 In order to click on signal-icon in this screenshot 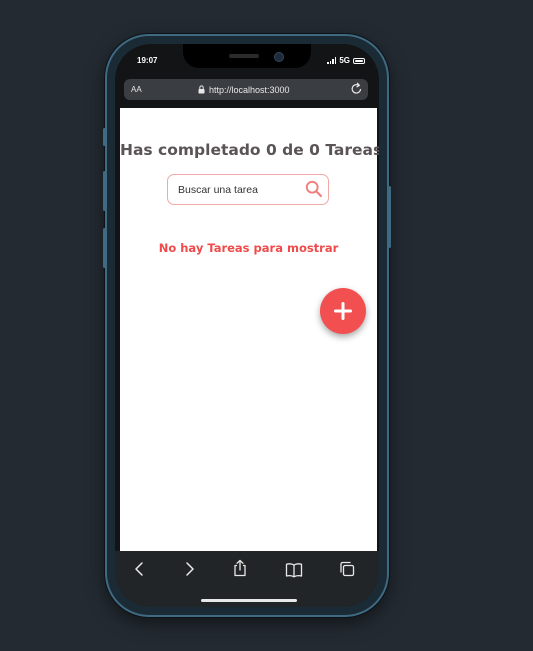, I will do `click(332, 60)`.